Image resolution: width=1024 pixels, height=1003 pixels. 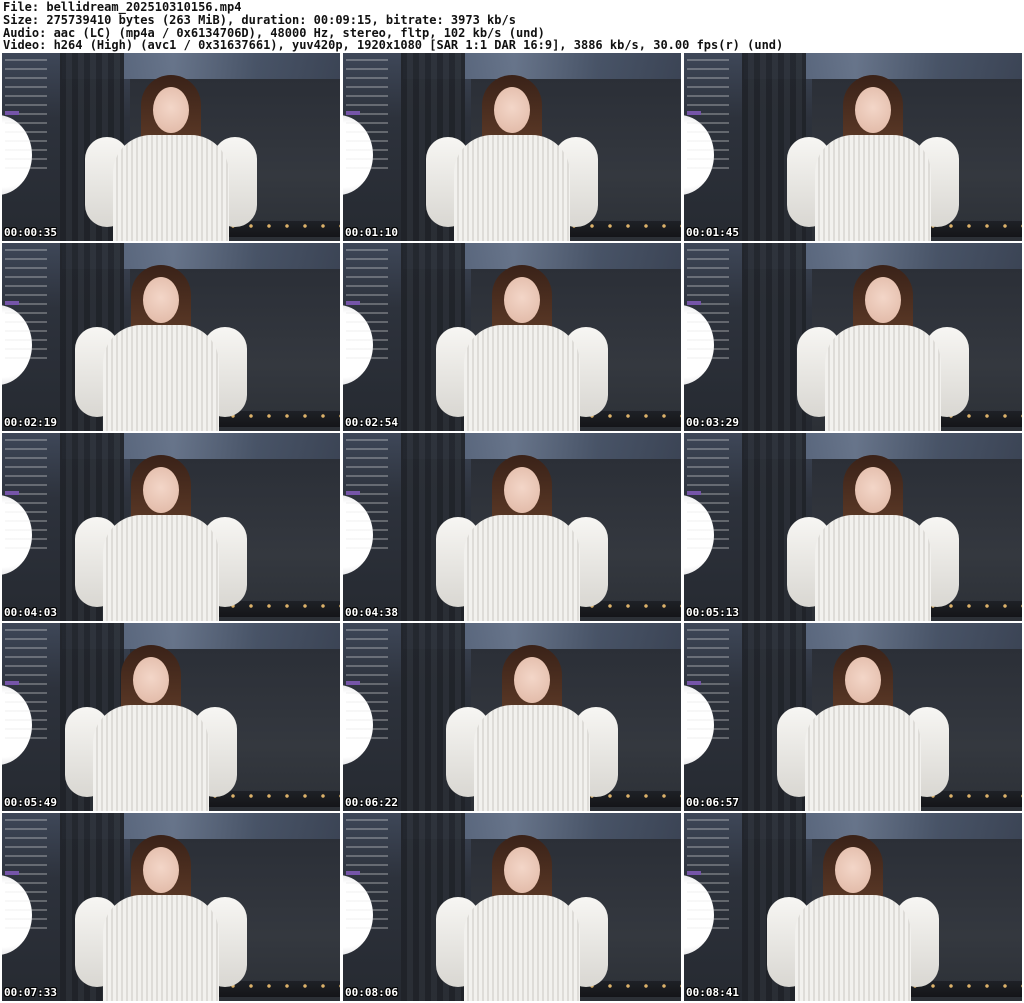 What do you see at coordinates (712, 802) in the screenshot?
I see `timestamp-label: 00:06:57` at bounding box center [712, 802].